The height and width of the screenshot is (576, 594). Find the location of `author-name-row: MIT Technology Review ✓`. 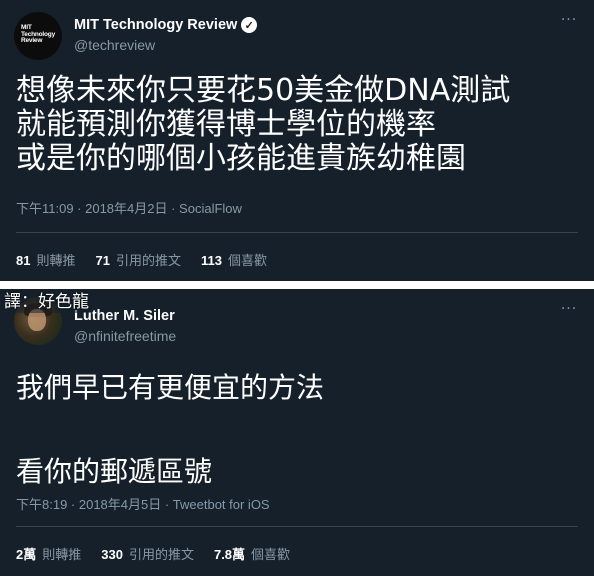

author-name-row: MIT Technology Review ✓ is located at coordinates (166, 25).